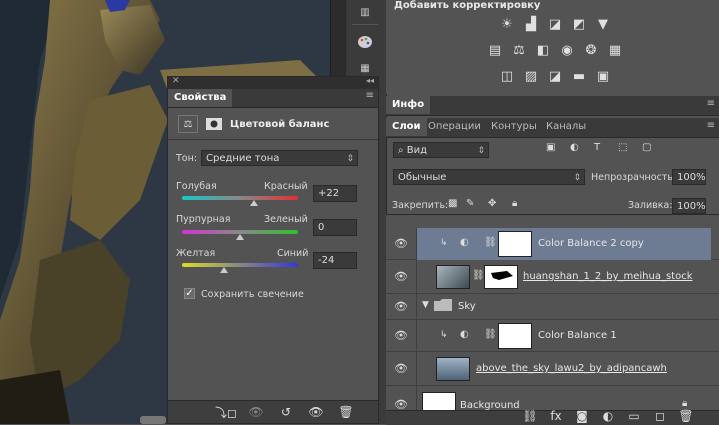 The height and width of the screenshot is (425, 719). What do you see at coordinates (530, 416) in the screenshot?
I see `link-layers-icon: ⛓` at bounding box center [530, 416].